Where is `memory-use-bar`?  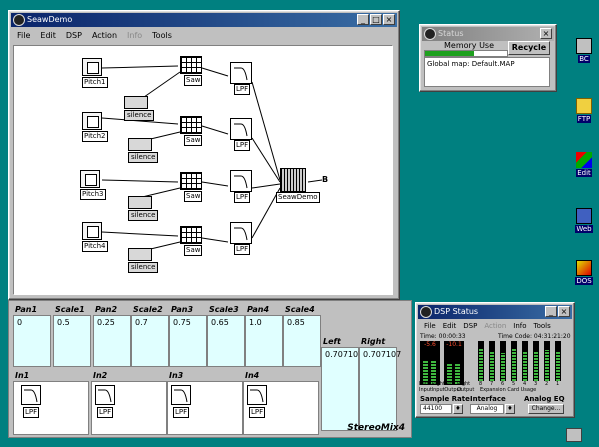
memory-use-bar is located at coordinates (466, 53).